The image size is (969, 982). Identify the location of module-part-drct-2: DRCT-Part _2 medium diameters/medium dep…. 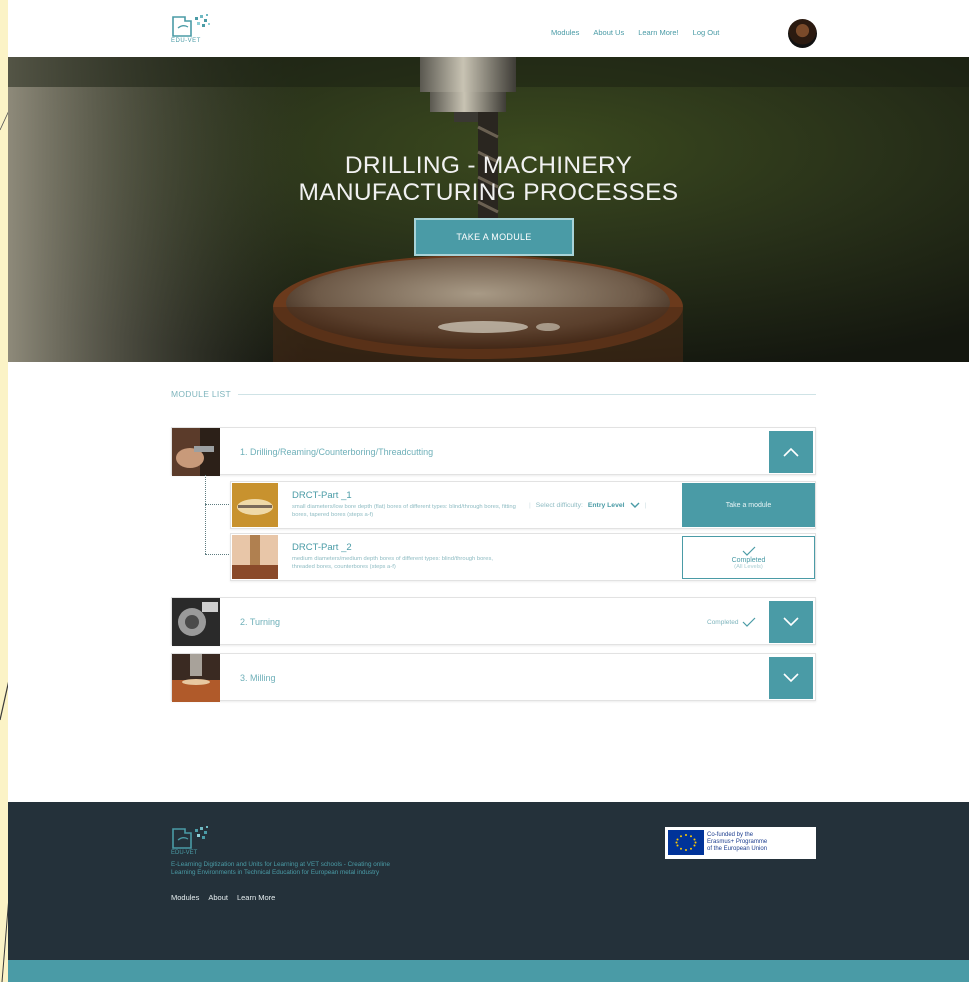
(523, 557).